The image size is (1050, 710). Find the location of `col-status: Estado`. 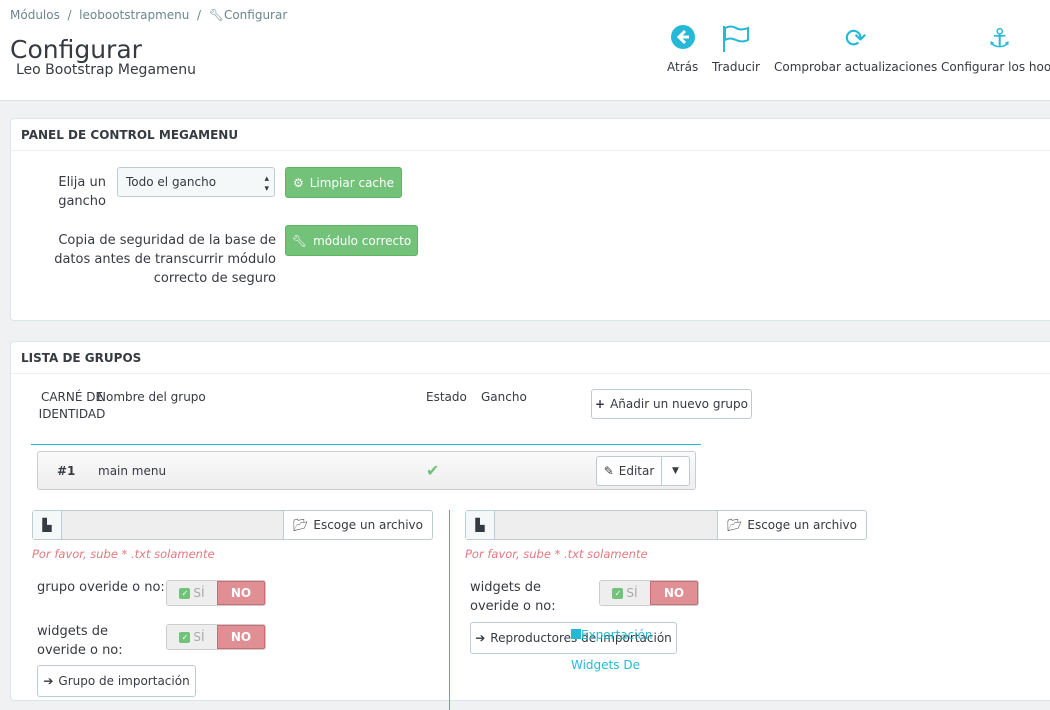

col-status: Estado is located at coordinates (446, 397).